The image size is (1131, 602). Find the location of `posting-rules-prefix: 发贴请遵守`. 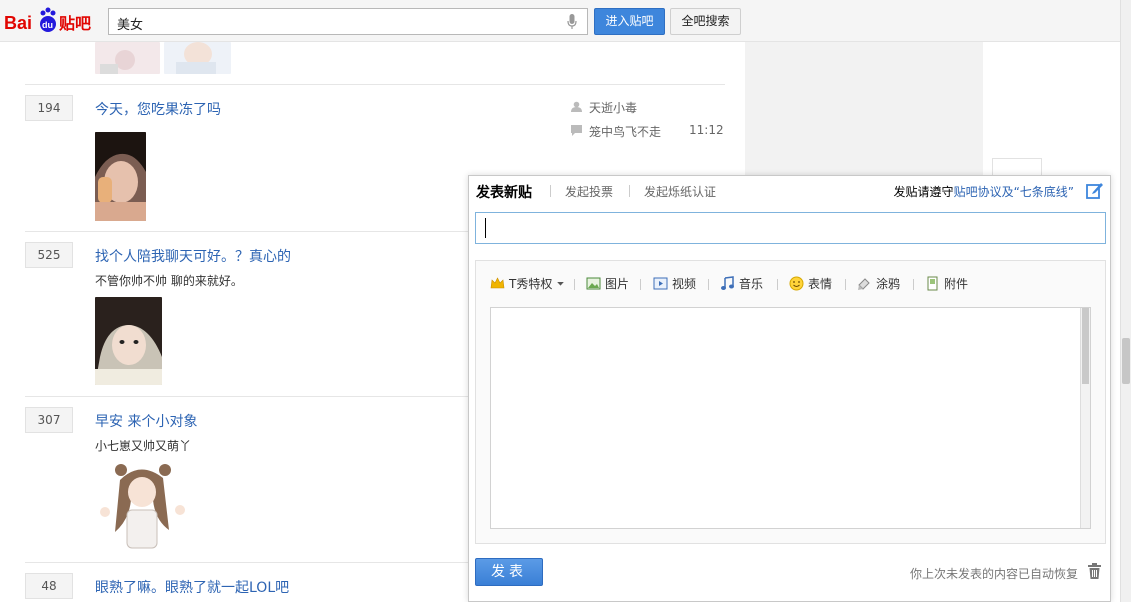

posting-rules-prefix: 发贴请遵守 is located at coordinates (923, 192).